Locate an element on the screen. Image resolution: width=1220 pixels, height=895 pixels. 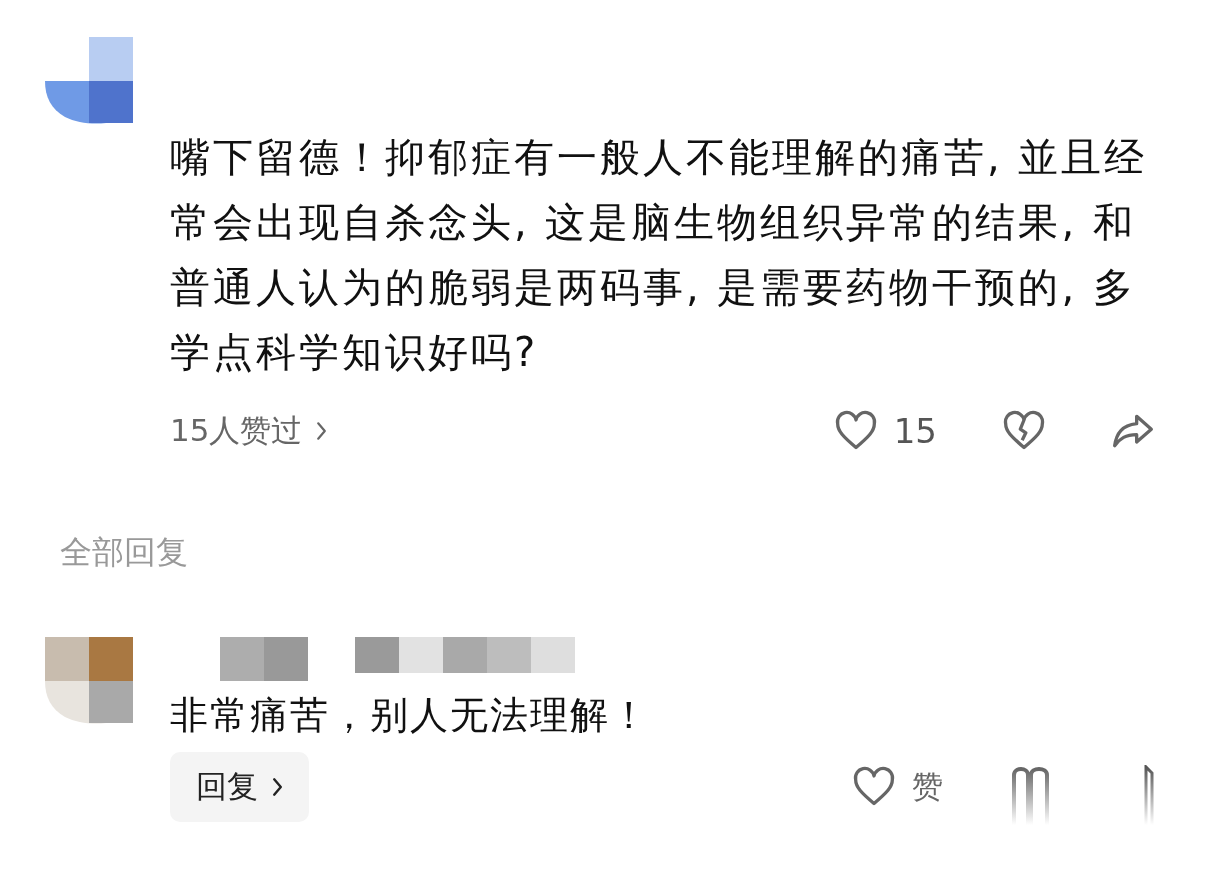
section-heading: 全部回复 is located at coordinates (124, 552).